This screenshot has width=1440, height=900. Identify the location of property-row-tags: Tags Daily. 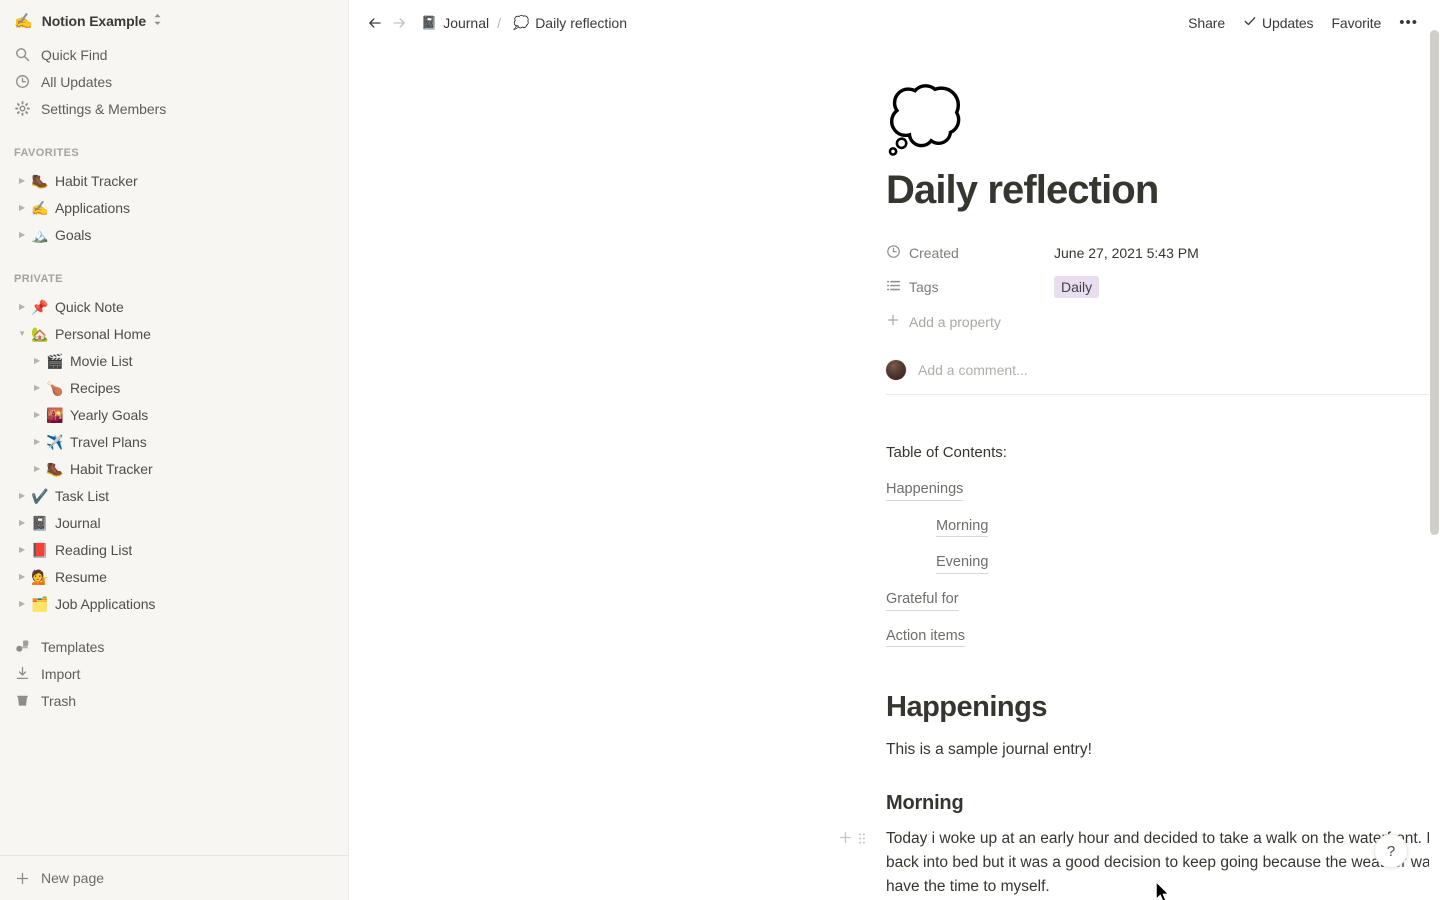
(1163, 287).